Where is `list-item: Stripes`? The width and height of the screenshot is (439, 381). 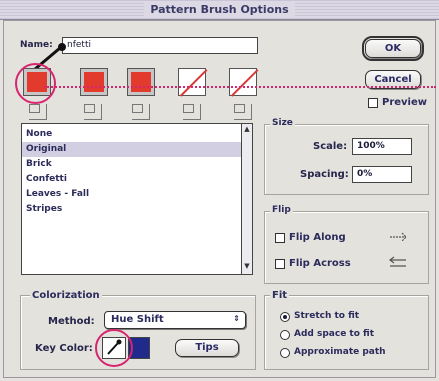 list-item: Stripes is located at coordinates (132, 209).